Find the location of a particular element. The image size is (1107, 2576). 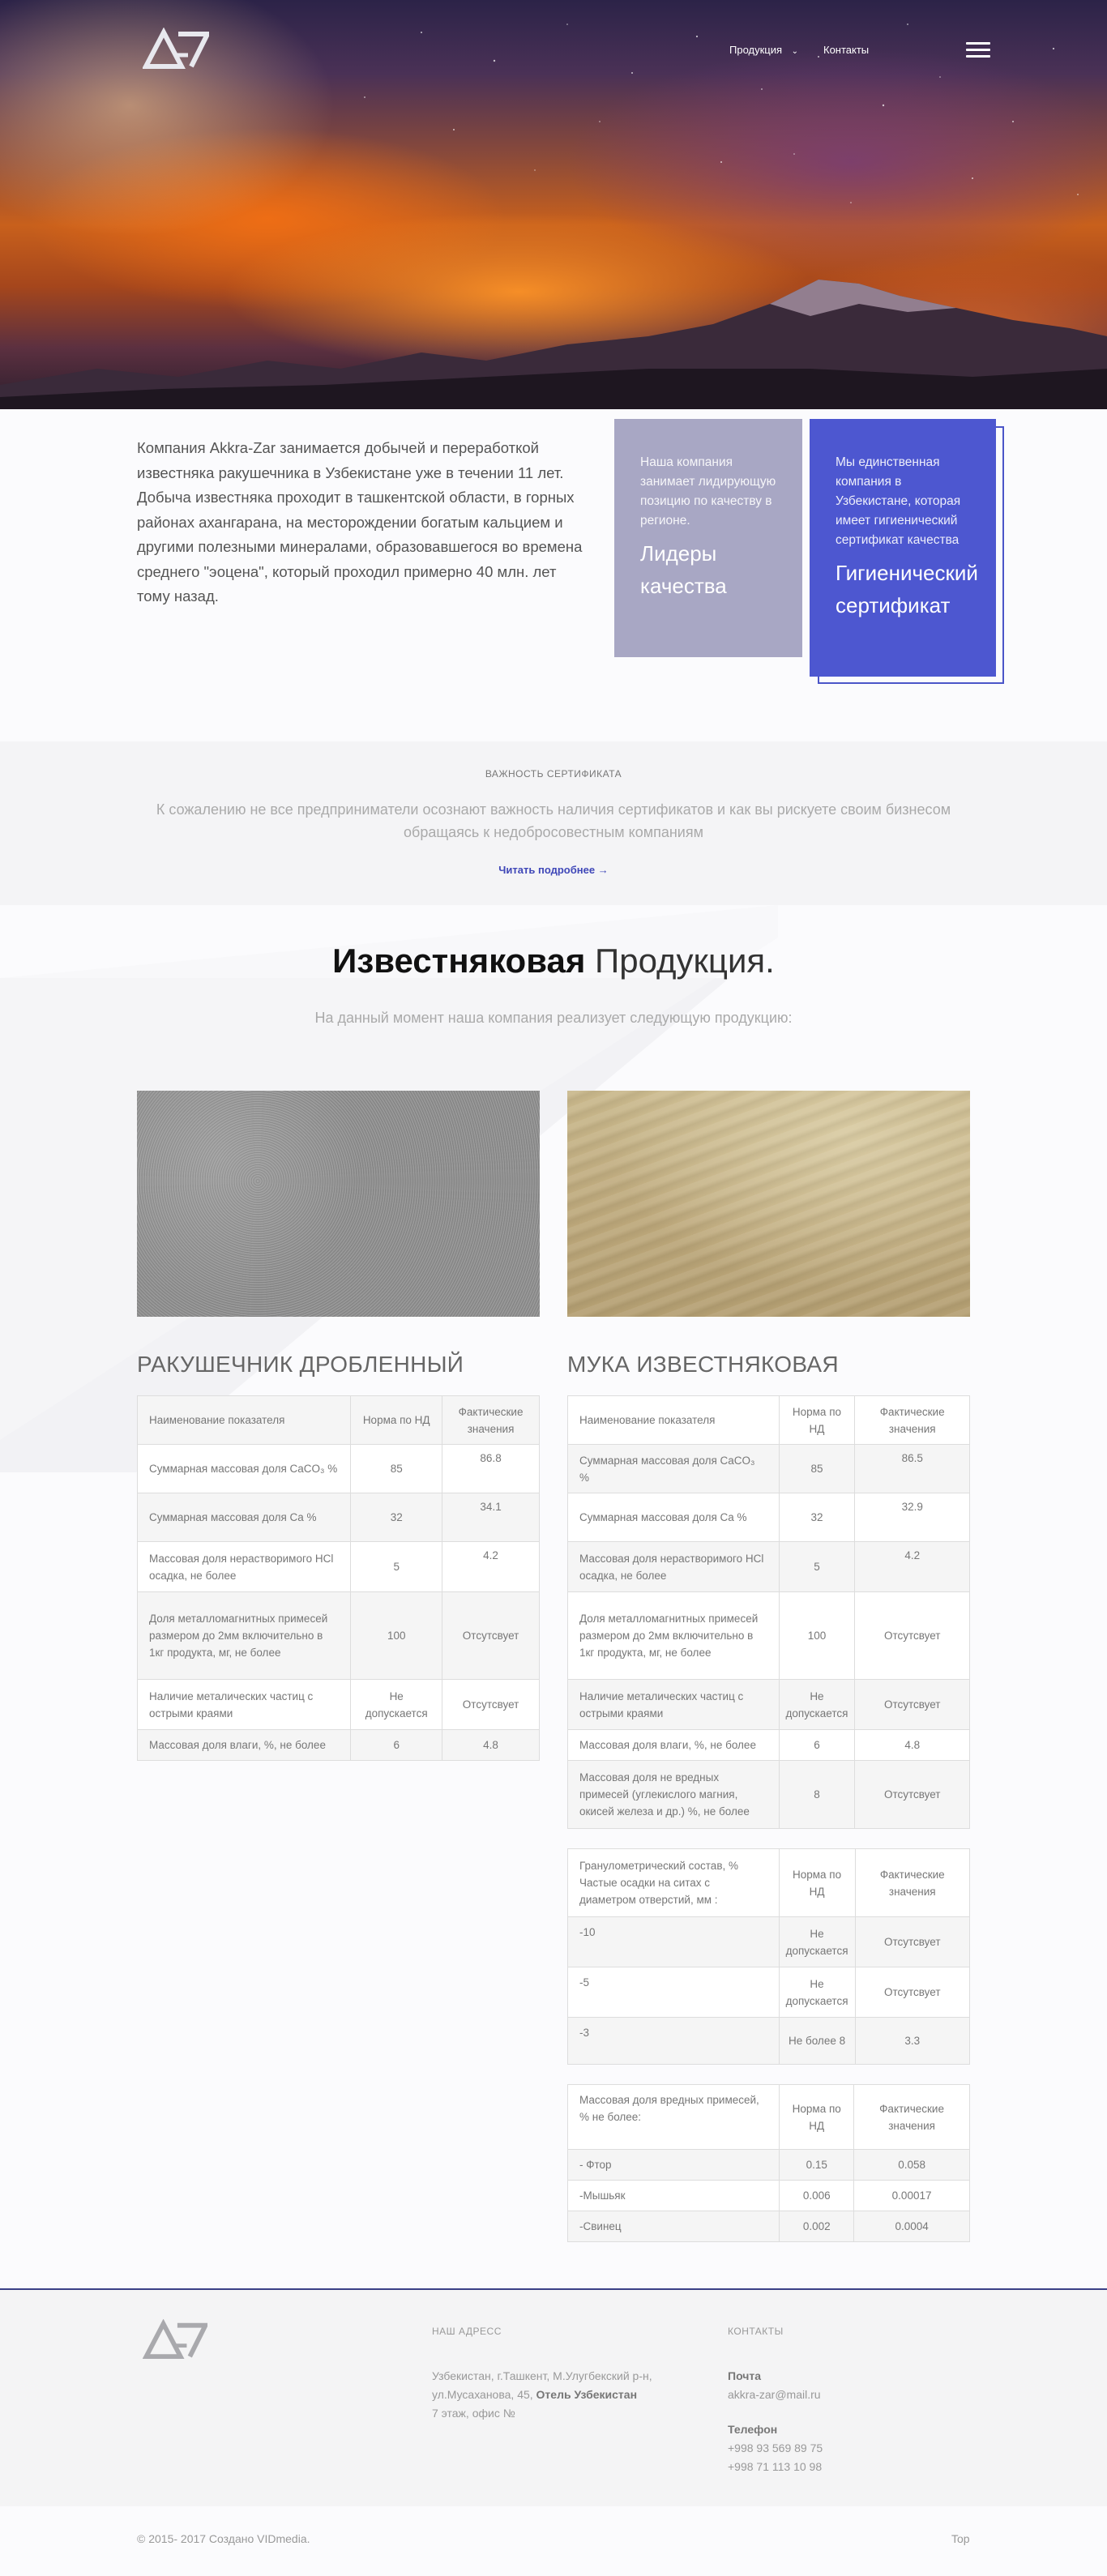

mail-link: akkra-zar@mail.ru is located at coordinates (775, 2395).